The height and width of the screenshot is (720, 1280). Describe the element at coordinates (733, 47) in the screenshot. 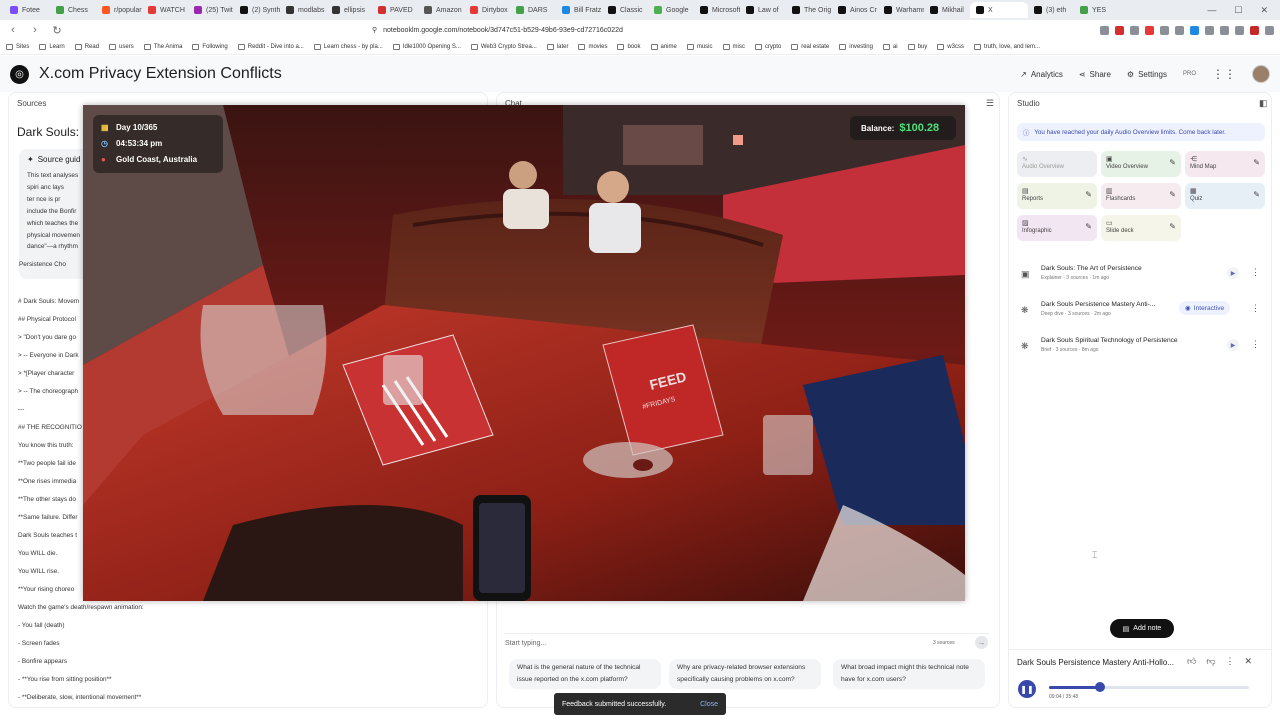

I see `bookmark-item: misc` at that location.